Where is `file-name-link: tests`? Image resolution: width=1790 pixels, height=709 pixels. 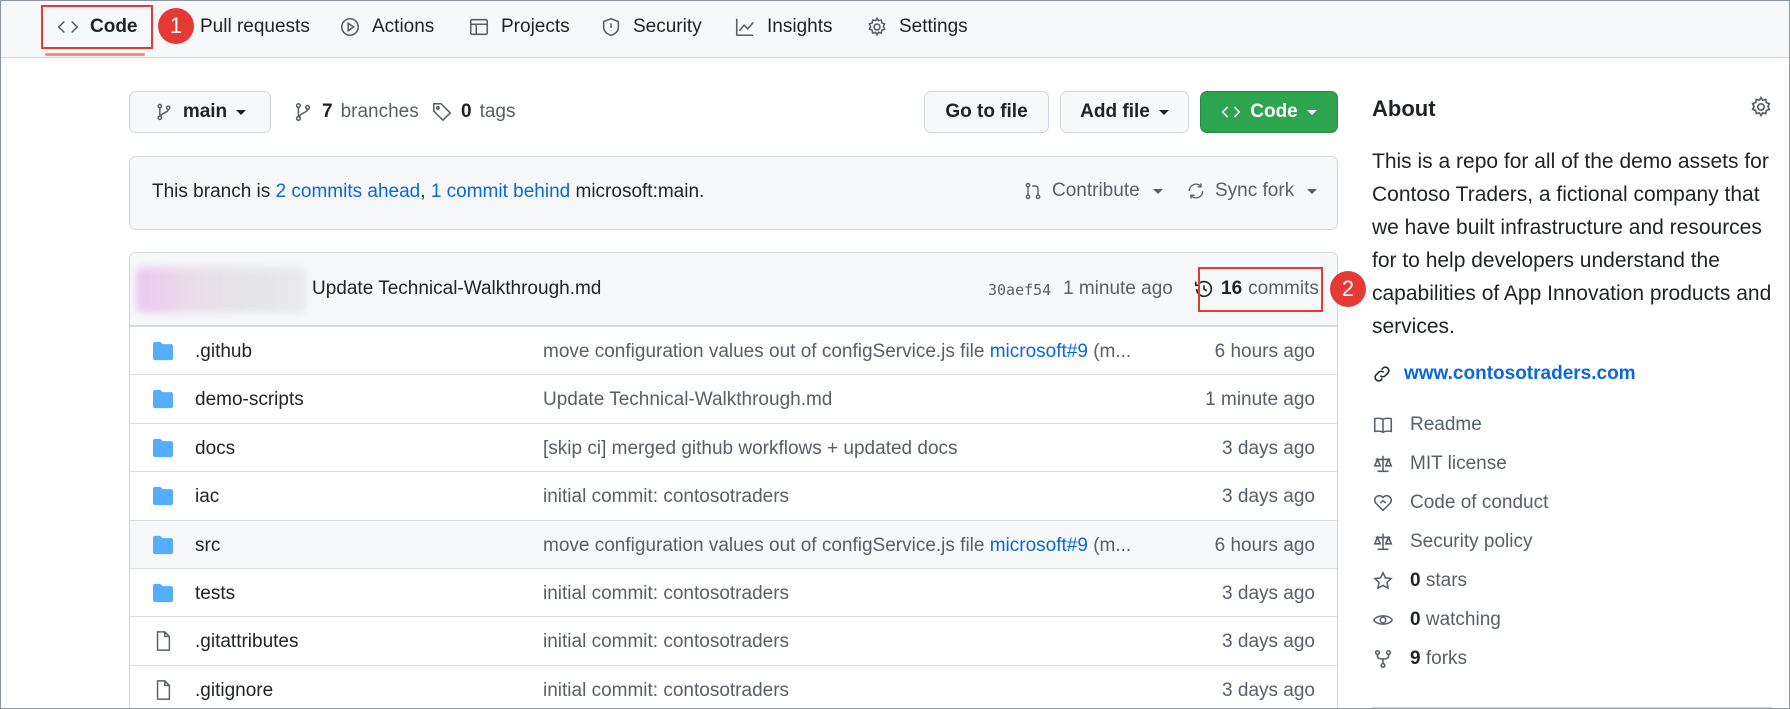
file-name-link: tests is located at coordinates (215, 594).